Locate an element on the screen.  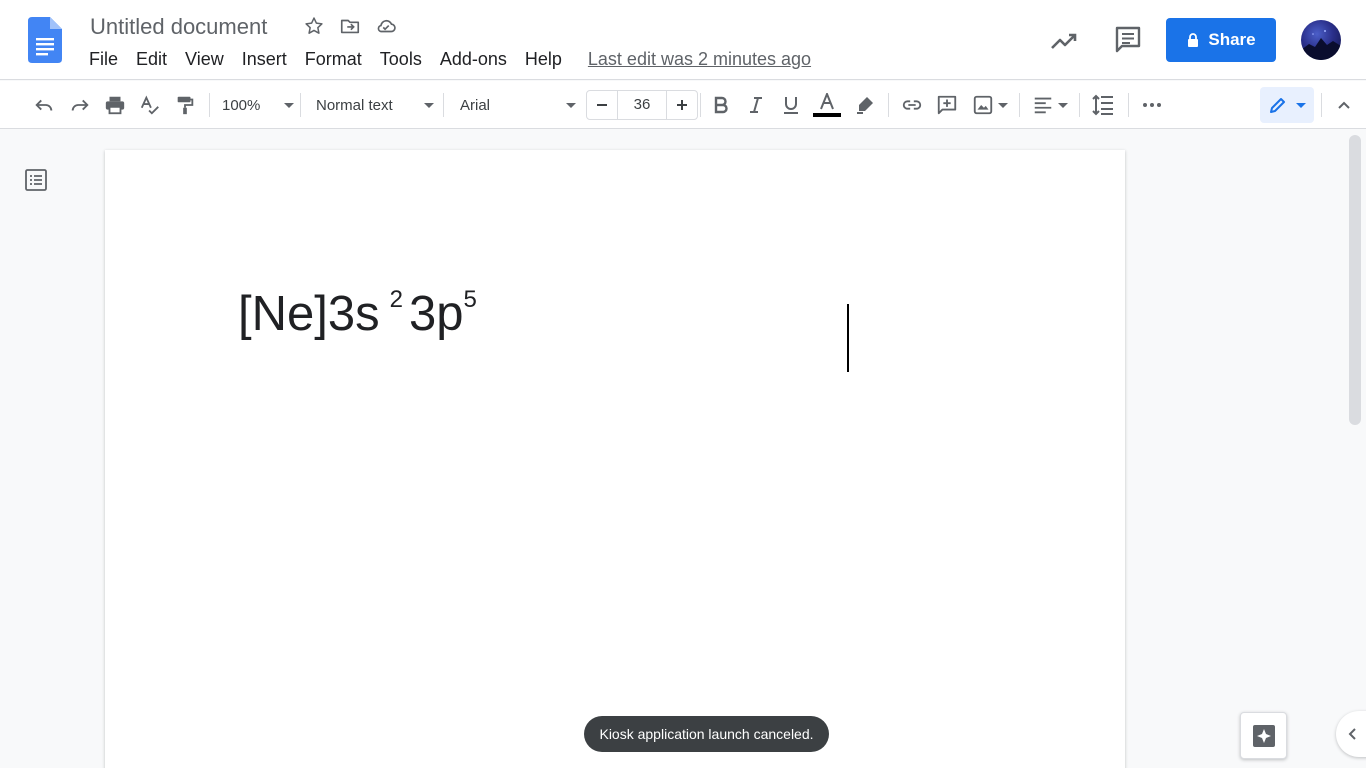
zoom-select: 100% is located at coordinates (258, 105).